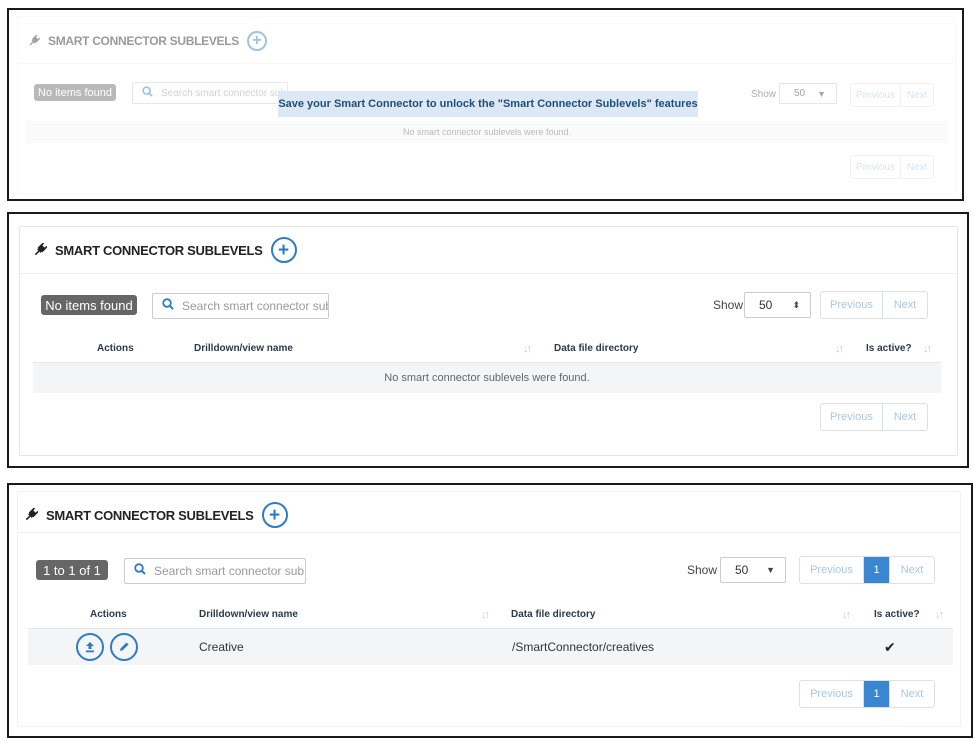 Image resolution: width=979 pixels, height=744 pixels. Describe the element at coordinates (877, 570) in the screenshot. I see `page-number-button: 1` at that location.